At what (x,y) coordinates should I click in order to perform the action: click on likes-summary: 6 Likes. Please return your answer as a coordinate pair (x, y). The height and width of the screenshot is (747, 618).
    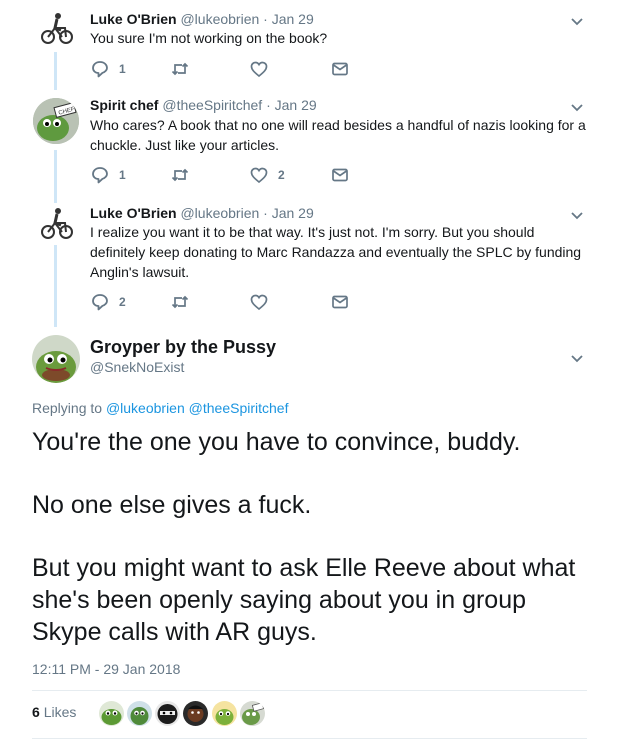
    Looking at the image, I should click on (54, 712).